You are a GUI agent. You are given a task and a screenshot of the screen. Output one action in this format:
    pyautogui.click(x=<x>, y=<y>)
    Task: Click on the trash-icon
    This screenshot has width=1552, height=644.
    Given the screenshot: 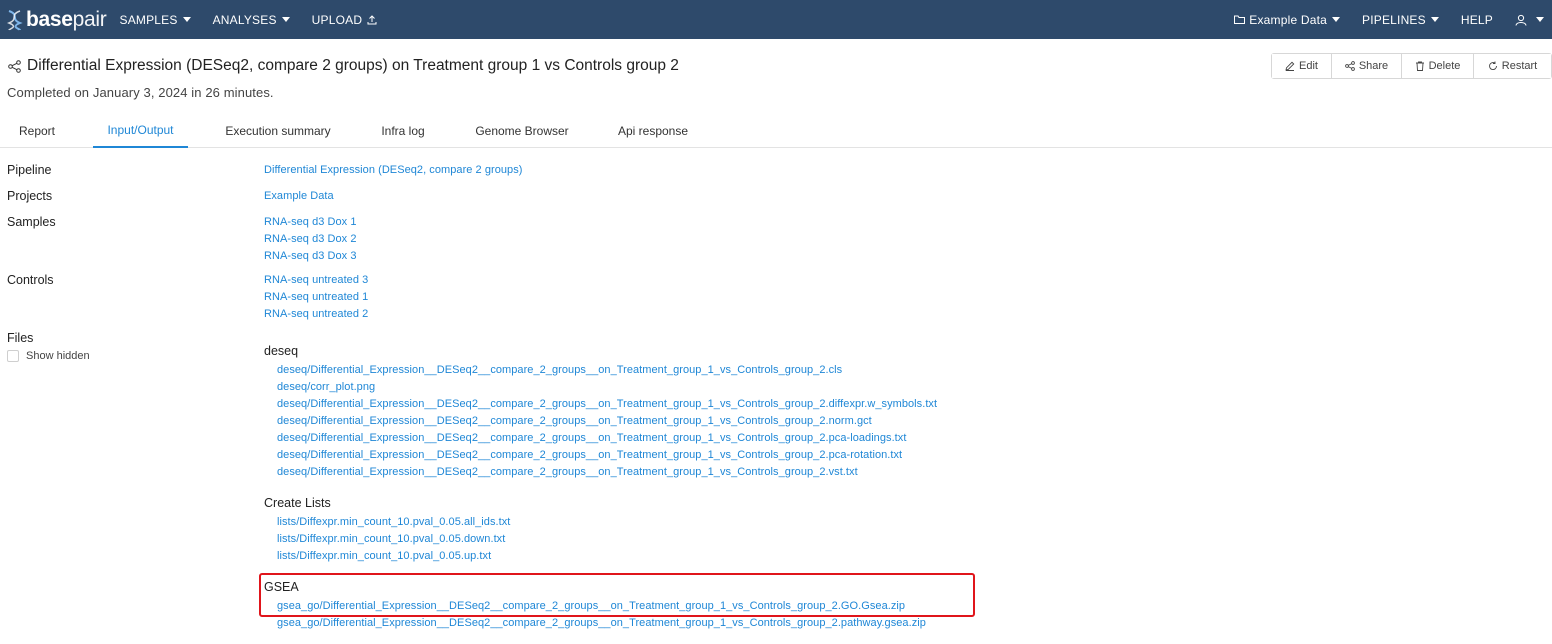 What is the action you would take?
    pyautogui.click(x=1419, y=66)
    